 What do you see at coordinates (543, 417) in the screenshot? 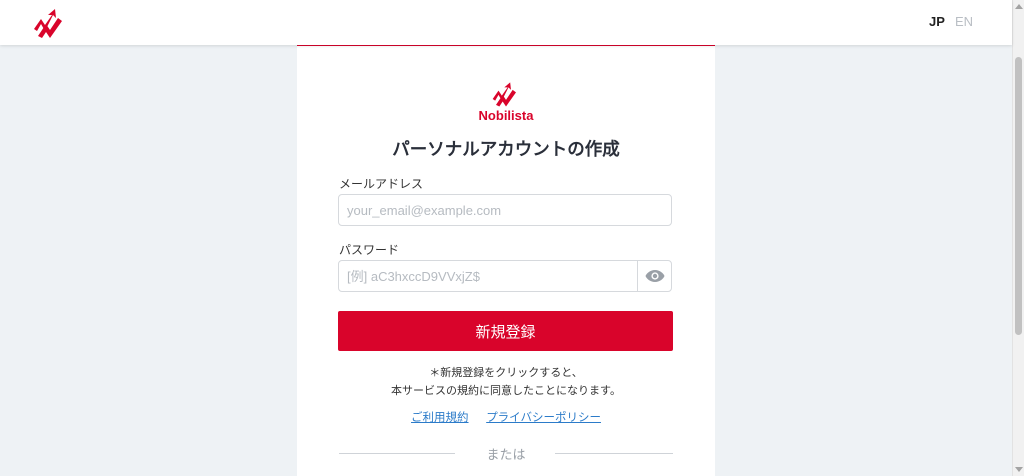
I see `privacy-policy-link: プライバシーポリシー` at bounding box center [543, 417].